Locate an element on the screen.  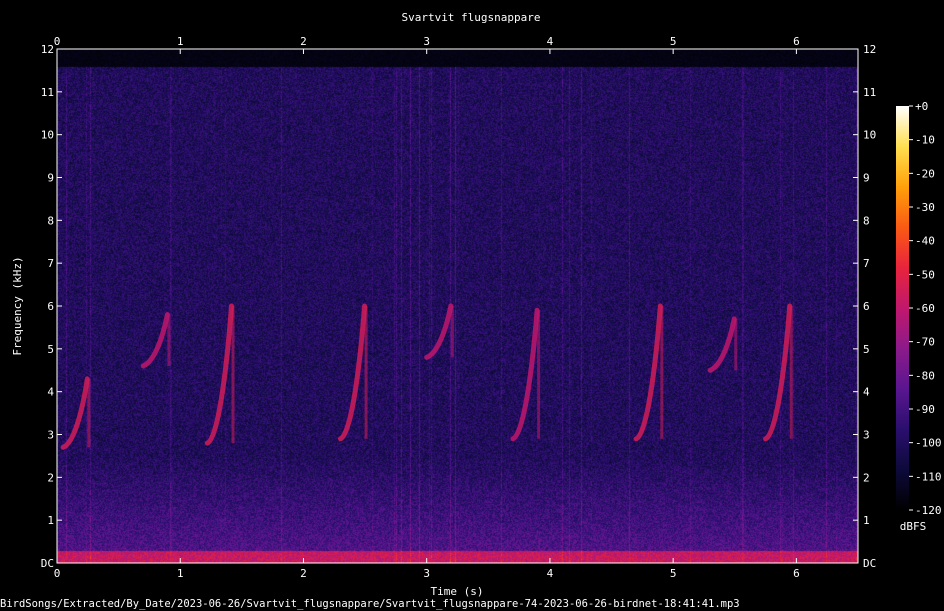
x-tick-label-top: 2 is located at coordinates (303, 41).